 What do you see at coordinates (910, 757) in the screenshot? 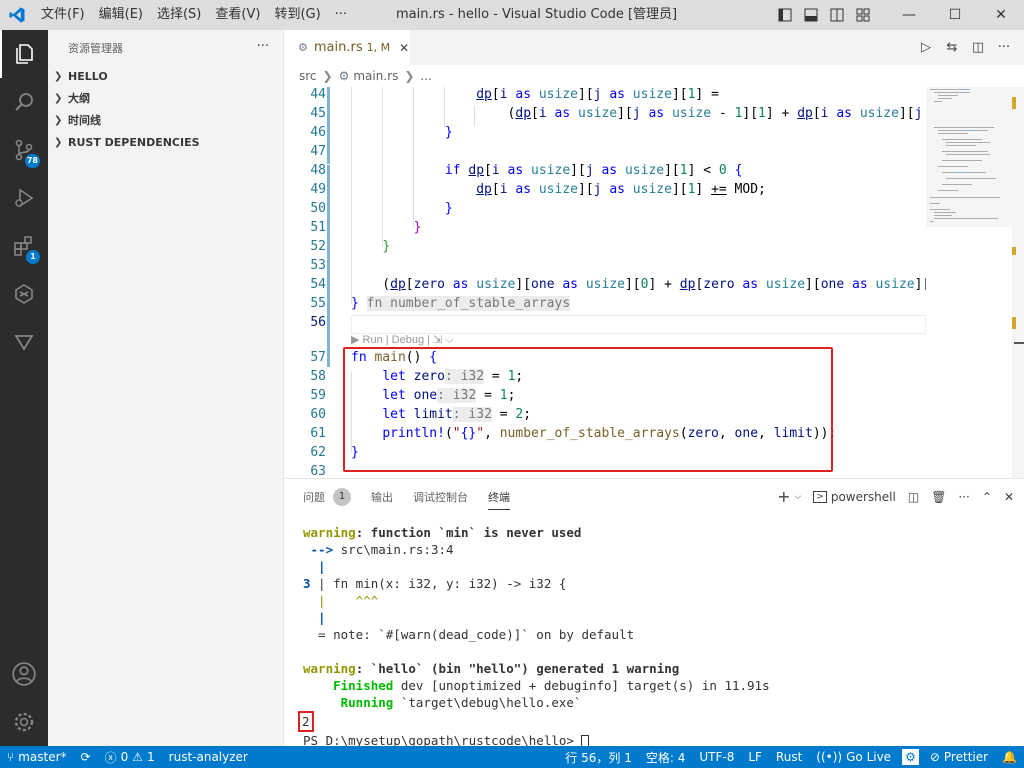
I see `rust-status-icon: ⚙` at bounding box center [910, 757].